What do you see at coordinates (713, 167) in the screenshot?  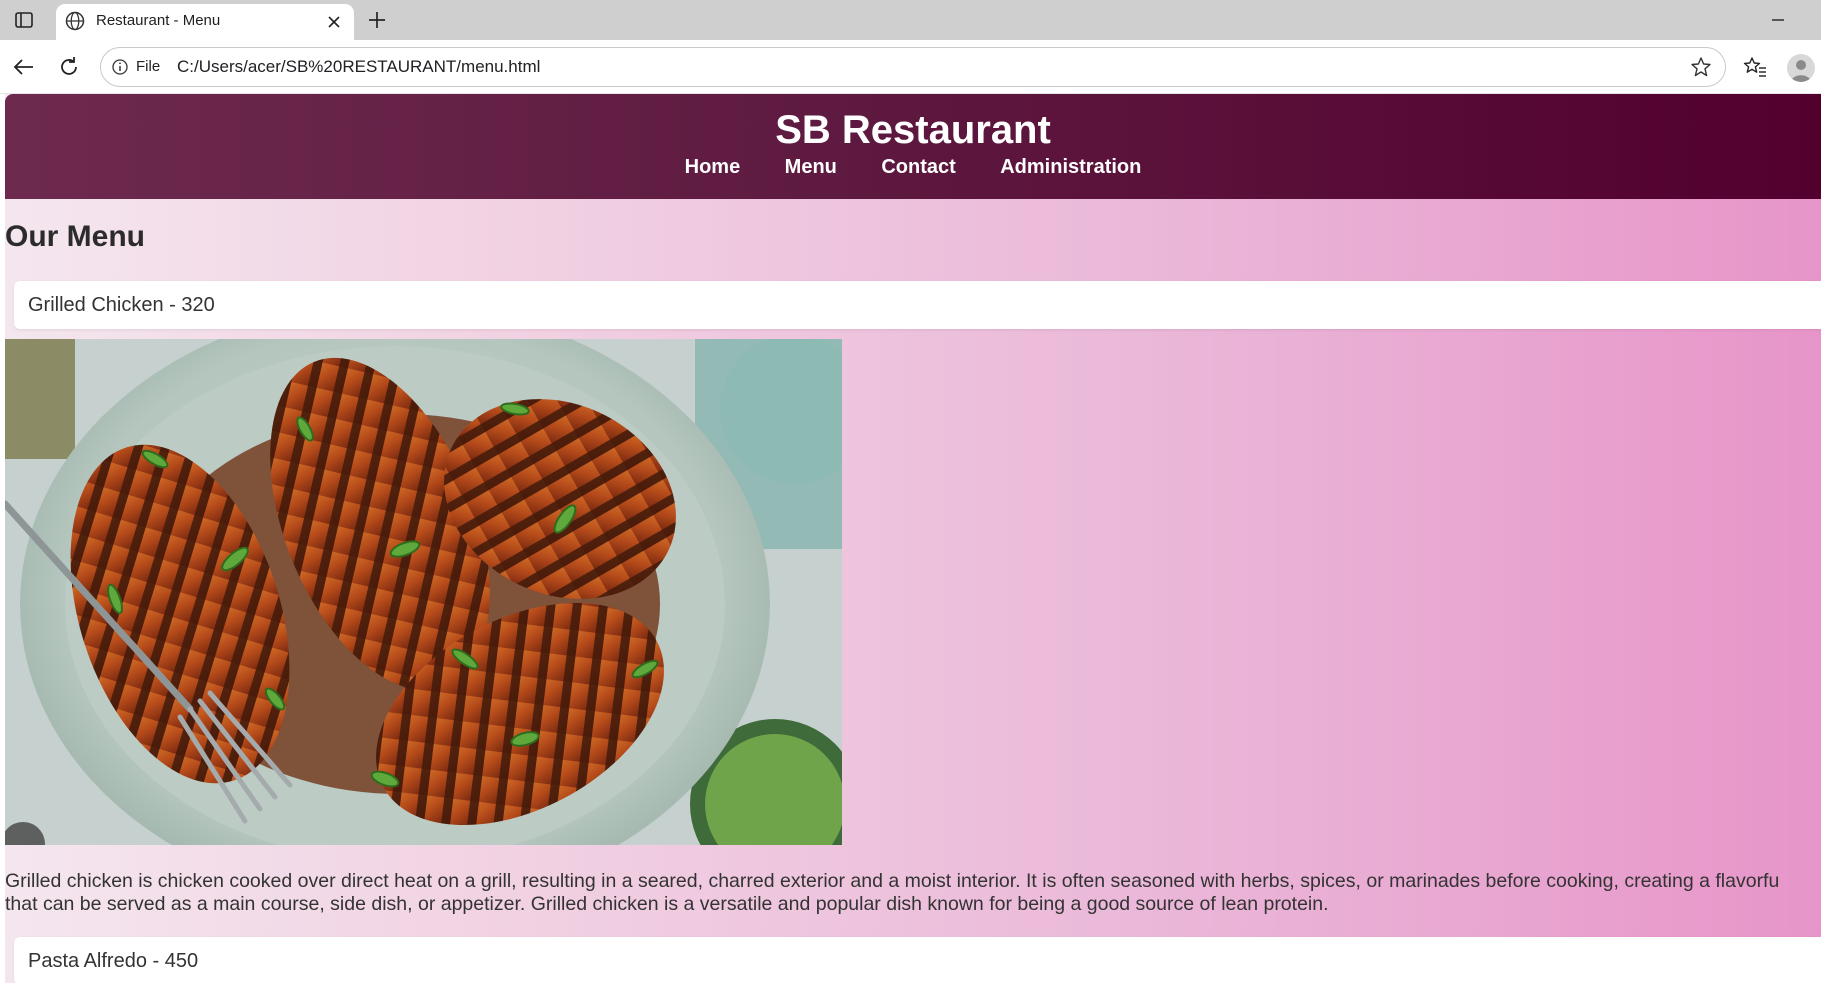 I see `nav-link-home: Home` at bounding box center [713, 167].